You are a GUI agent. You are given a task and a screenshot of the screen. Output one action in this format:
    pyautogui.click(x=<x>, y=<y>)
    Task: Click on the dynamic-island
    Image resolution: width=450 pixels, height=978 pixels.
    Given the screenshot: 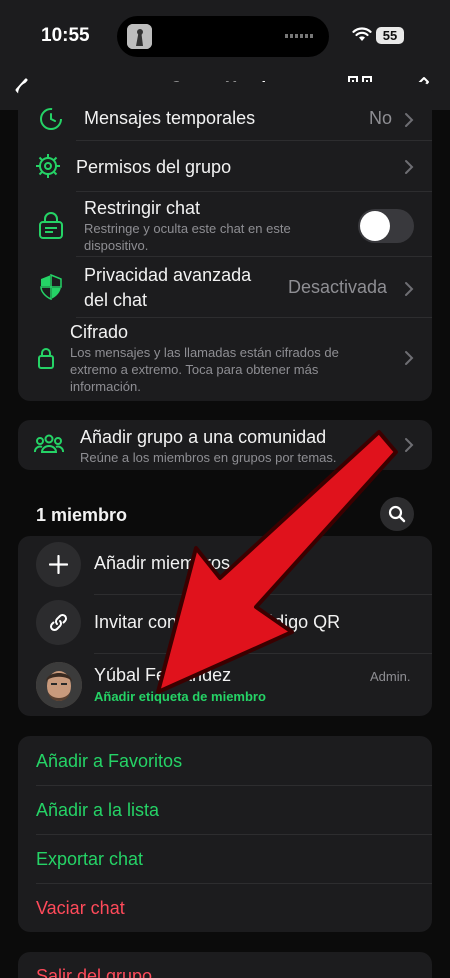 What is the action you would take?
    pyautogui.click(x=223, y=36)
    